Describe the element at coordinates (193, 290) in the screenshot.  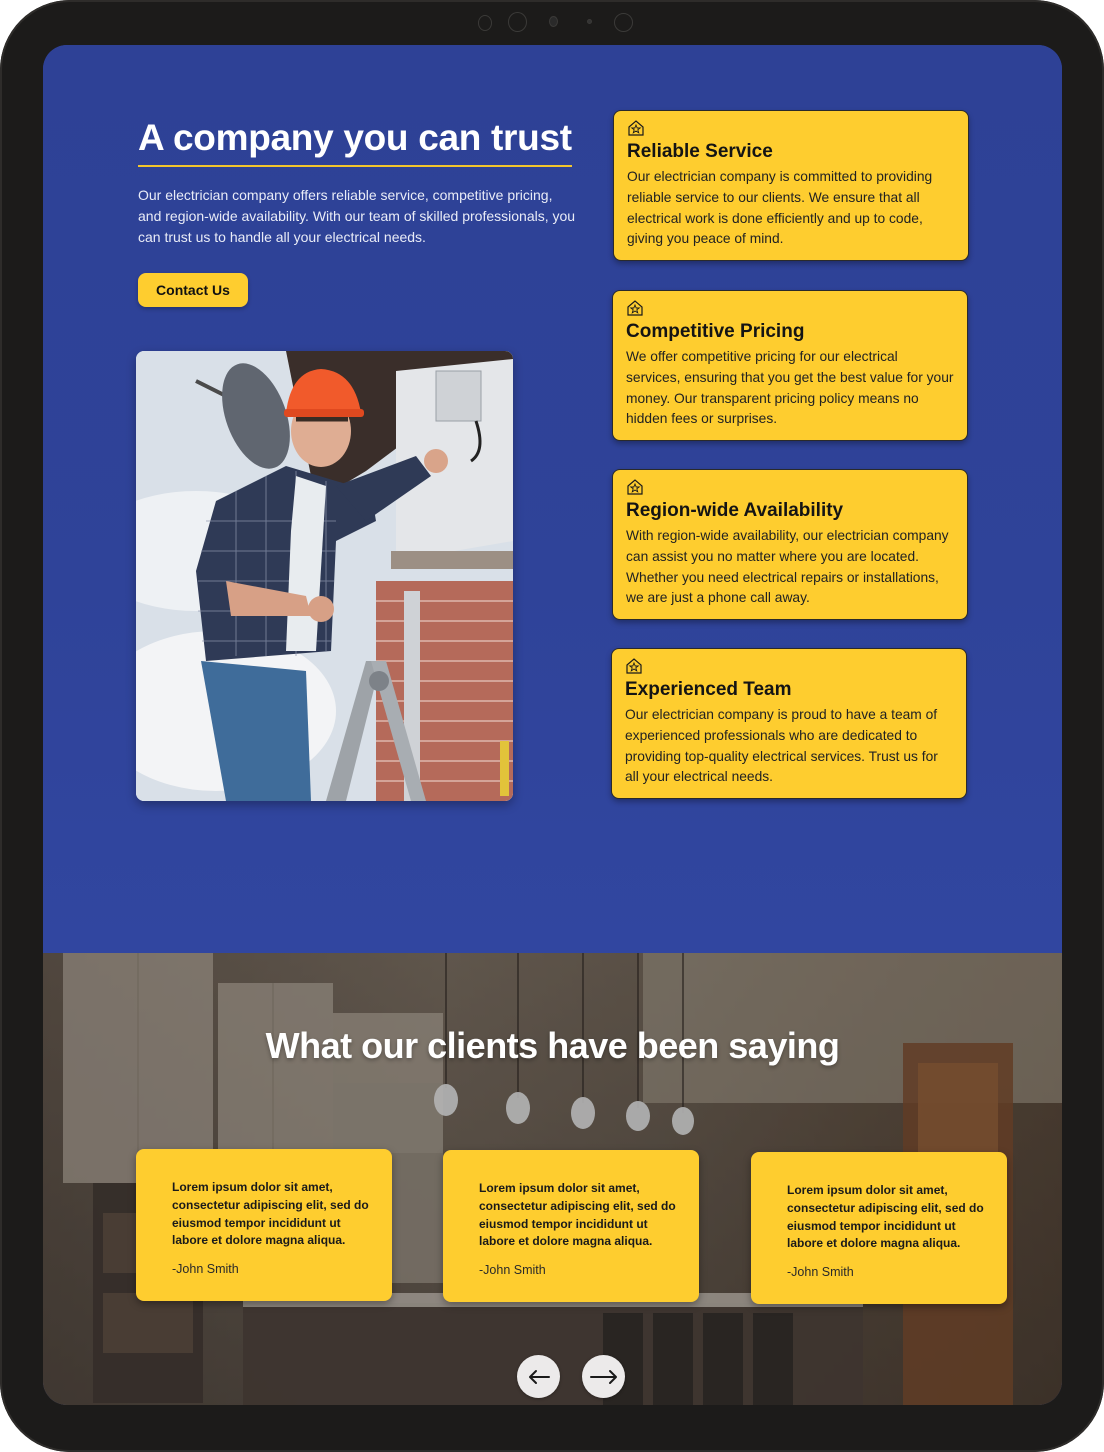
I see `contact-us-button: Contact Us` at that location.